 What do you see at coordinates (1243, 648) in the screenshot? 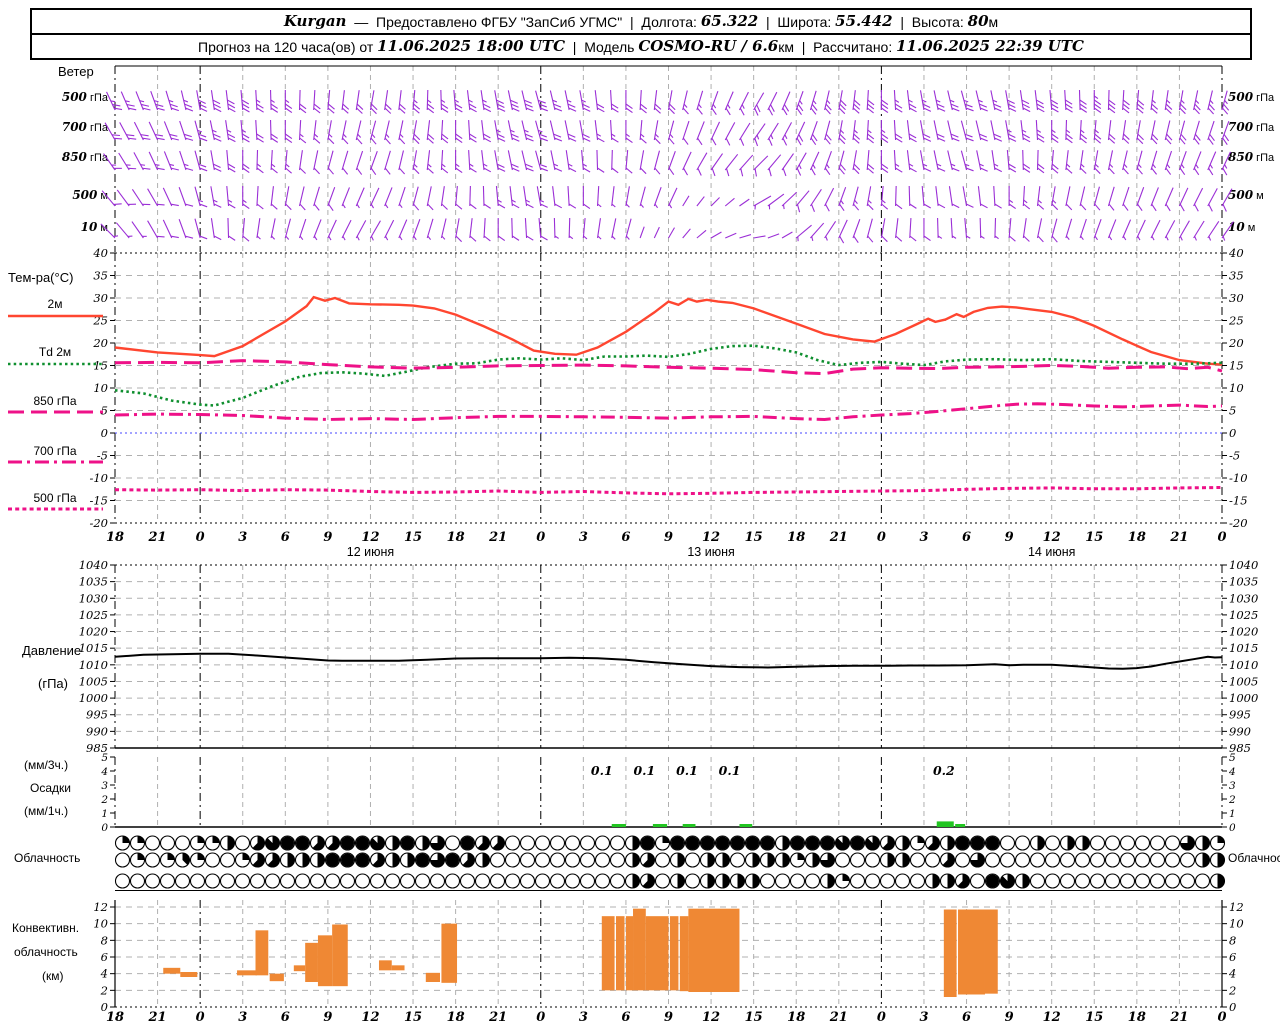
I see `axis-tick-label: 1015` at bounding box center [1243, 648].